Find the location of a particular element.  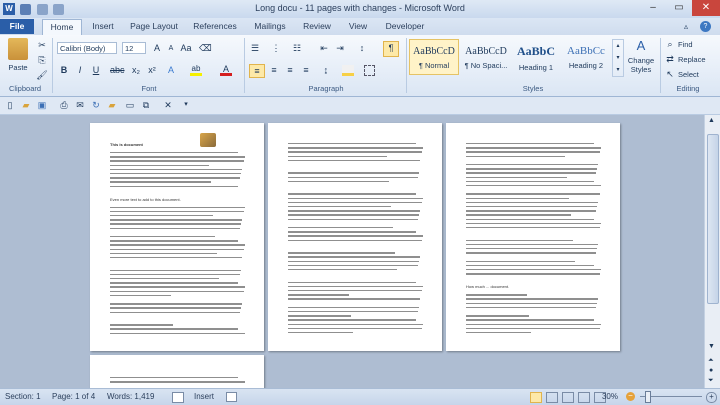

select-button: Select is located at coordinates (688, 74).